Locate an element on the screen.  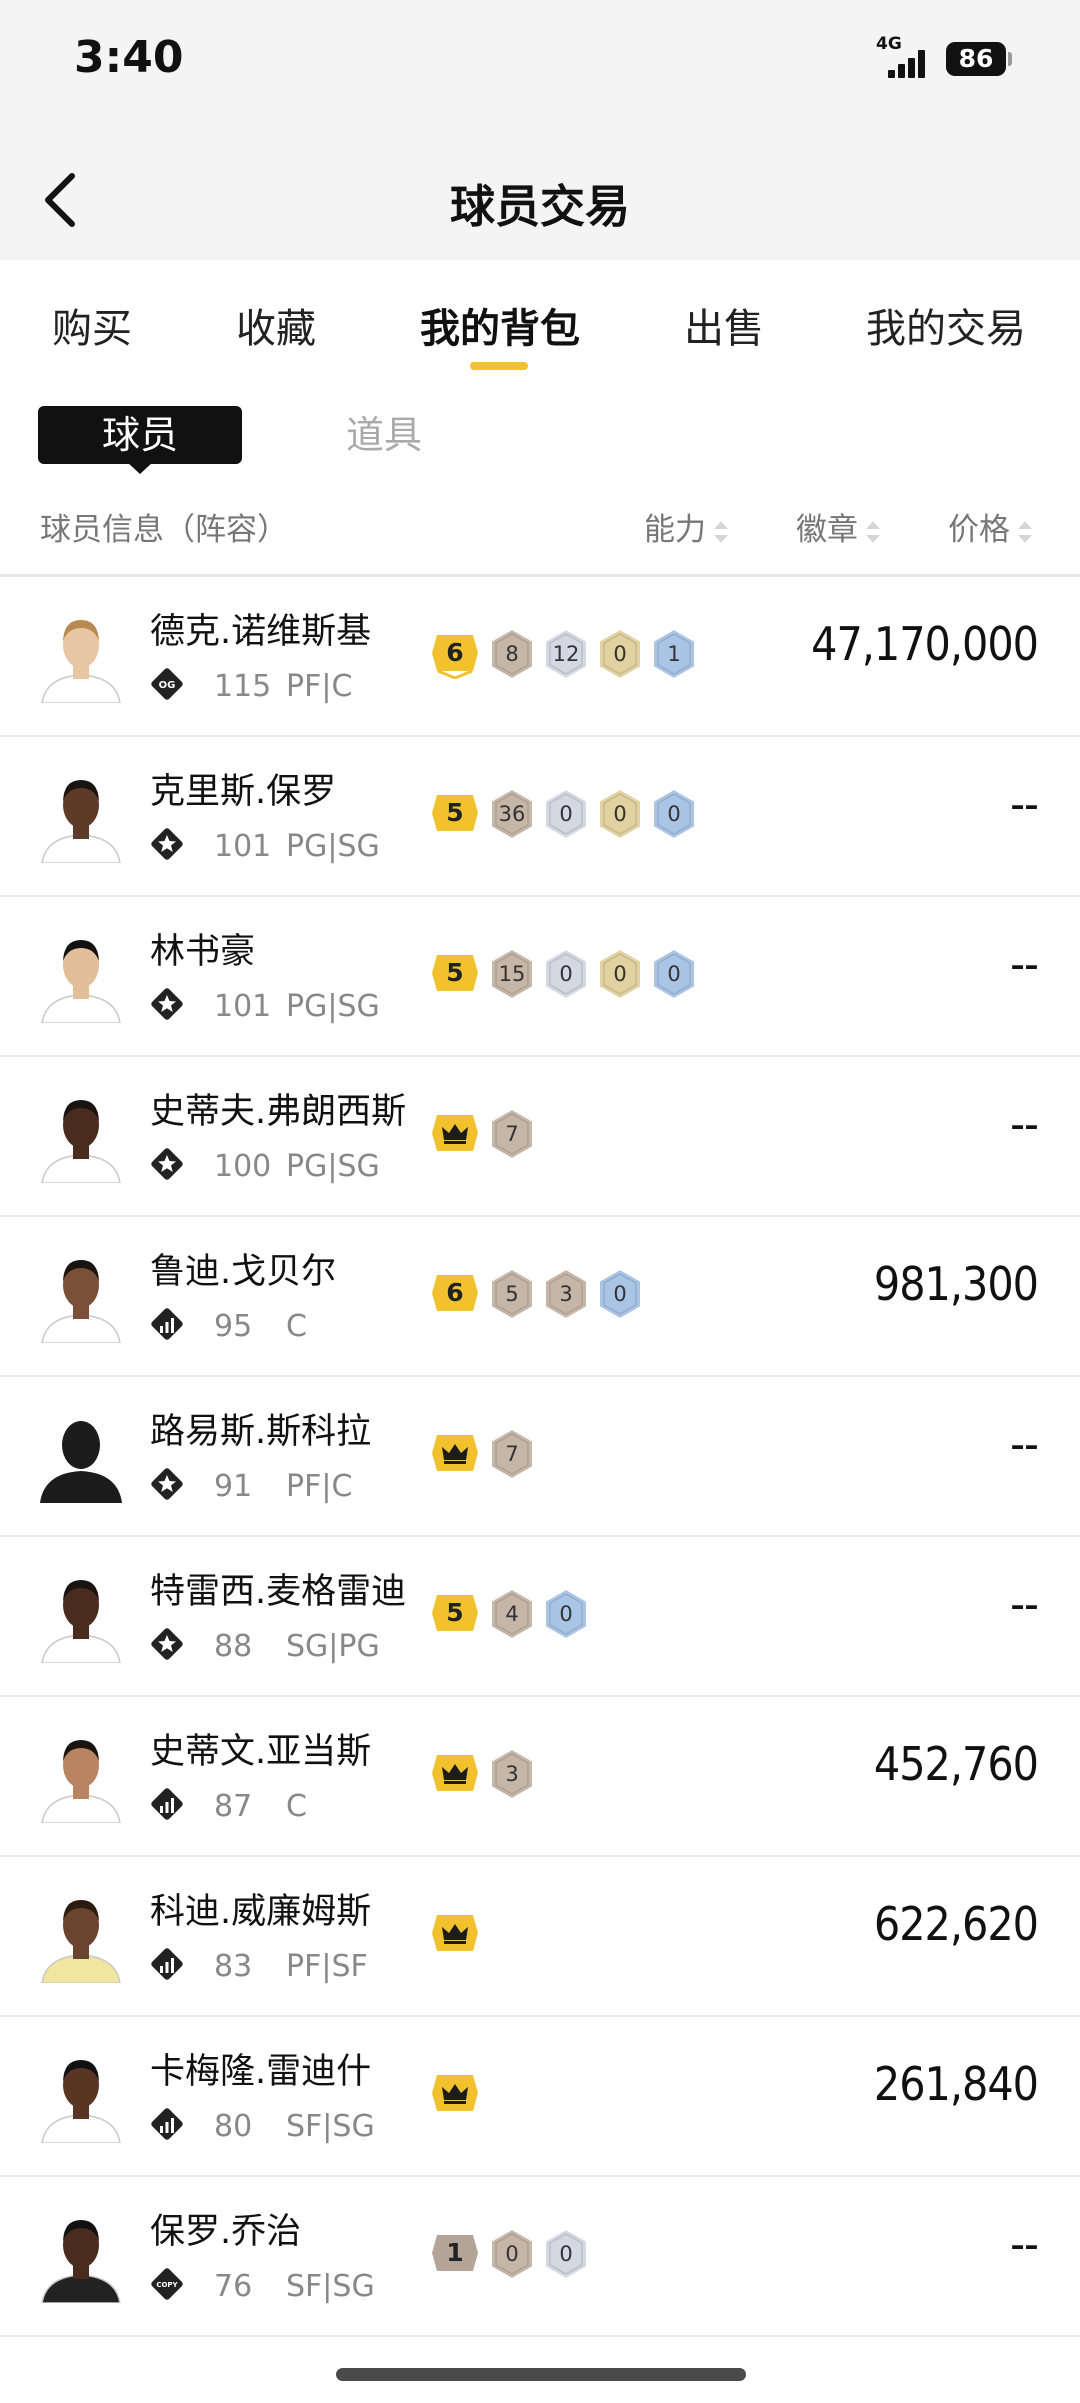
card-og-icon: OG is located at coordinates (167, 684).